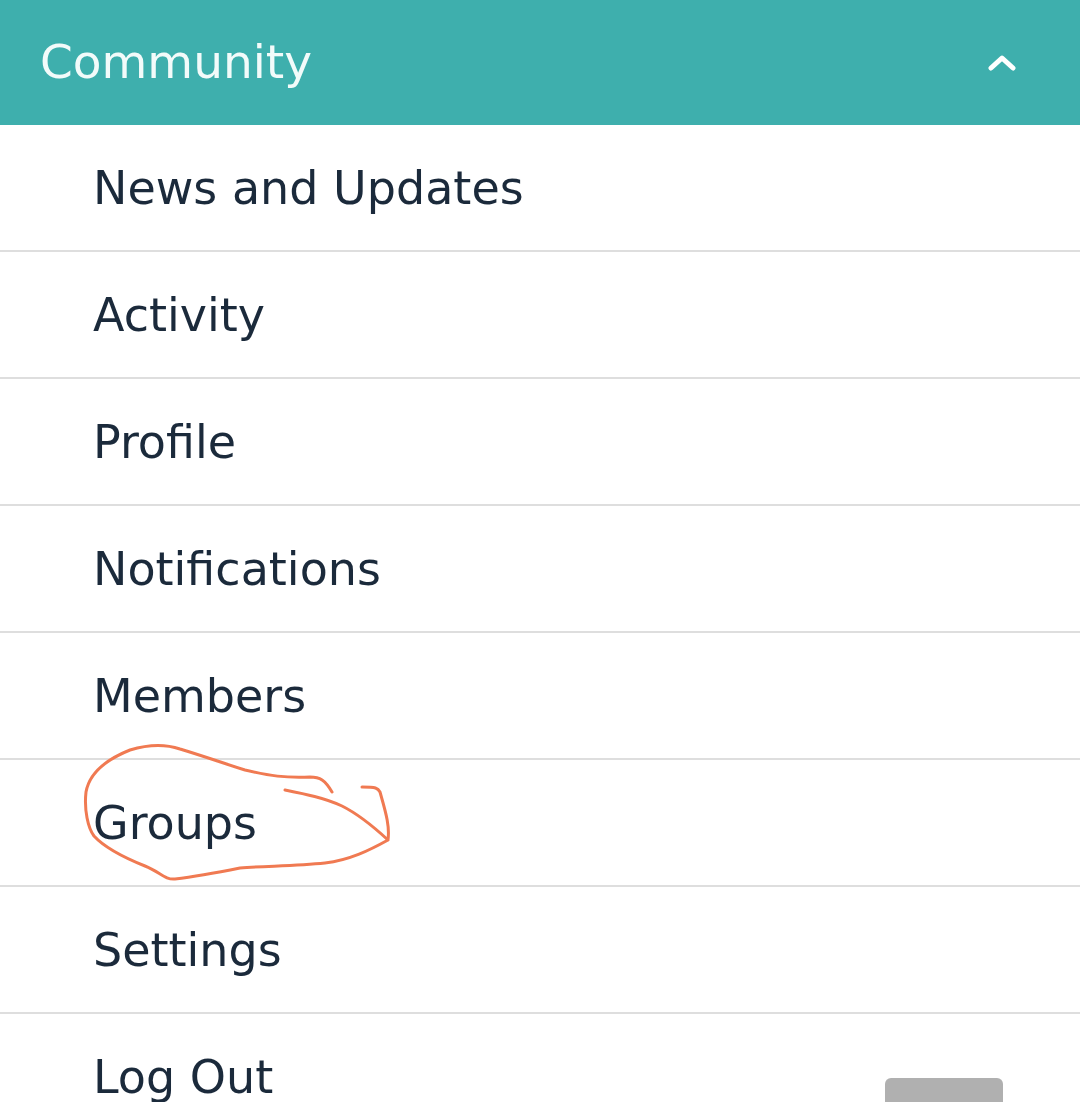 The image size is (1080, 1102). What do you see at coordinates (237, 568) in the screenshot?
I see `menu-item: Notifications` at bounding box center [237, 568].